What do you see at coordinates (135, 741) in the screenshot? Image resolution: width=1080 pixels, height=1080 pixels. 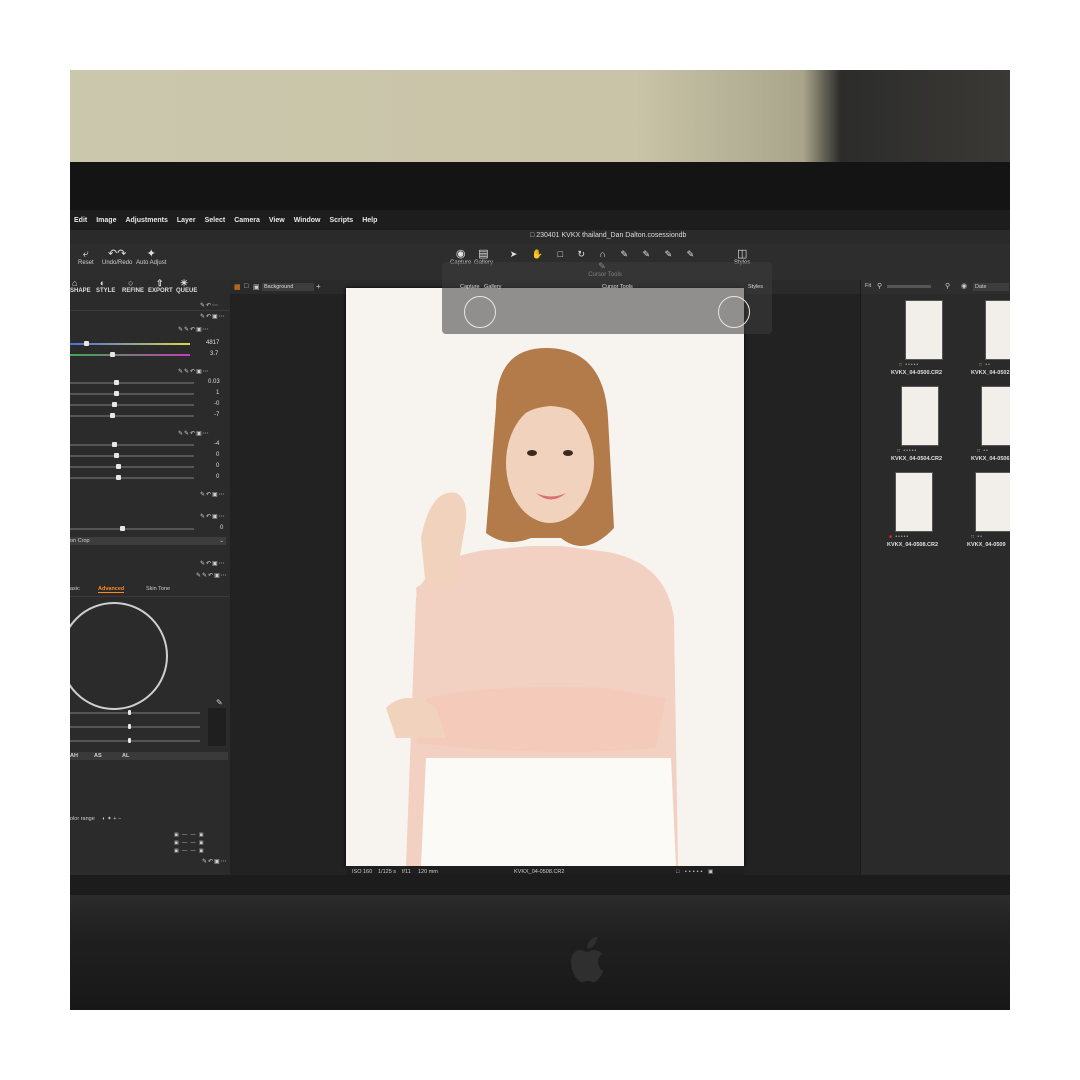 I see `lightness-range-slider` at bounding box center [135, 741].